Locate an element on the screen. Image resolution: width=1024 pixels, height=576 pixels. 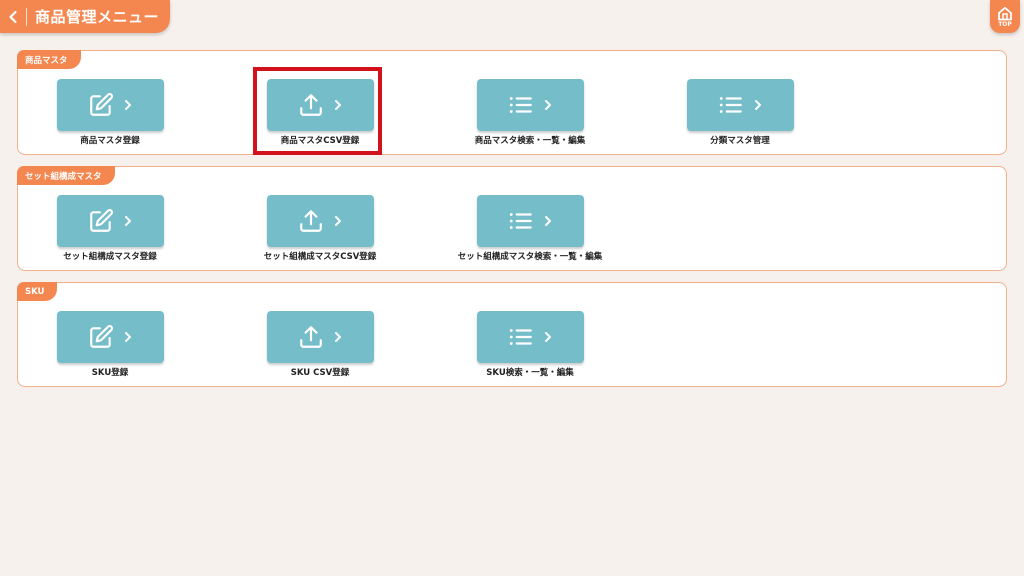
menu-label: 商品マスタ検索・一覧・編集 is located at coordinates (530, 141).